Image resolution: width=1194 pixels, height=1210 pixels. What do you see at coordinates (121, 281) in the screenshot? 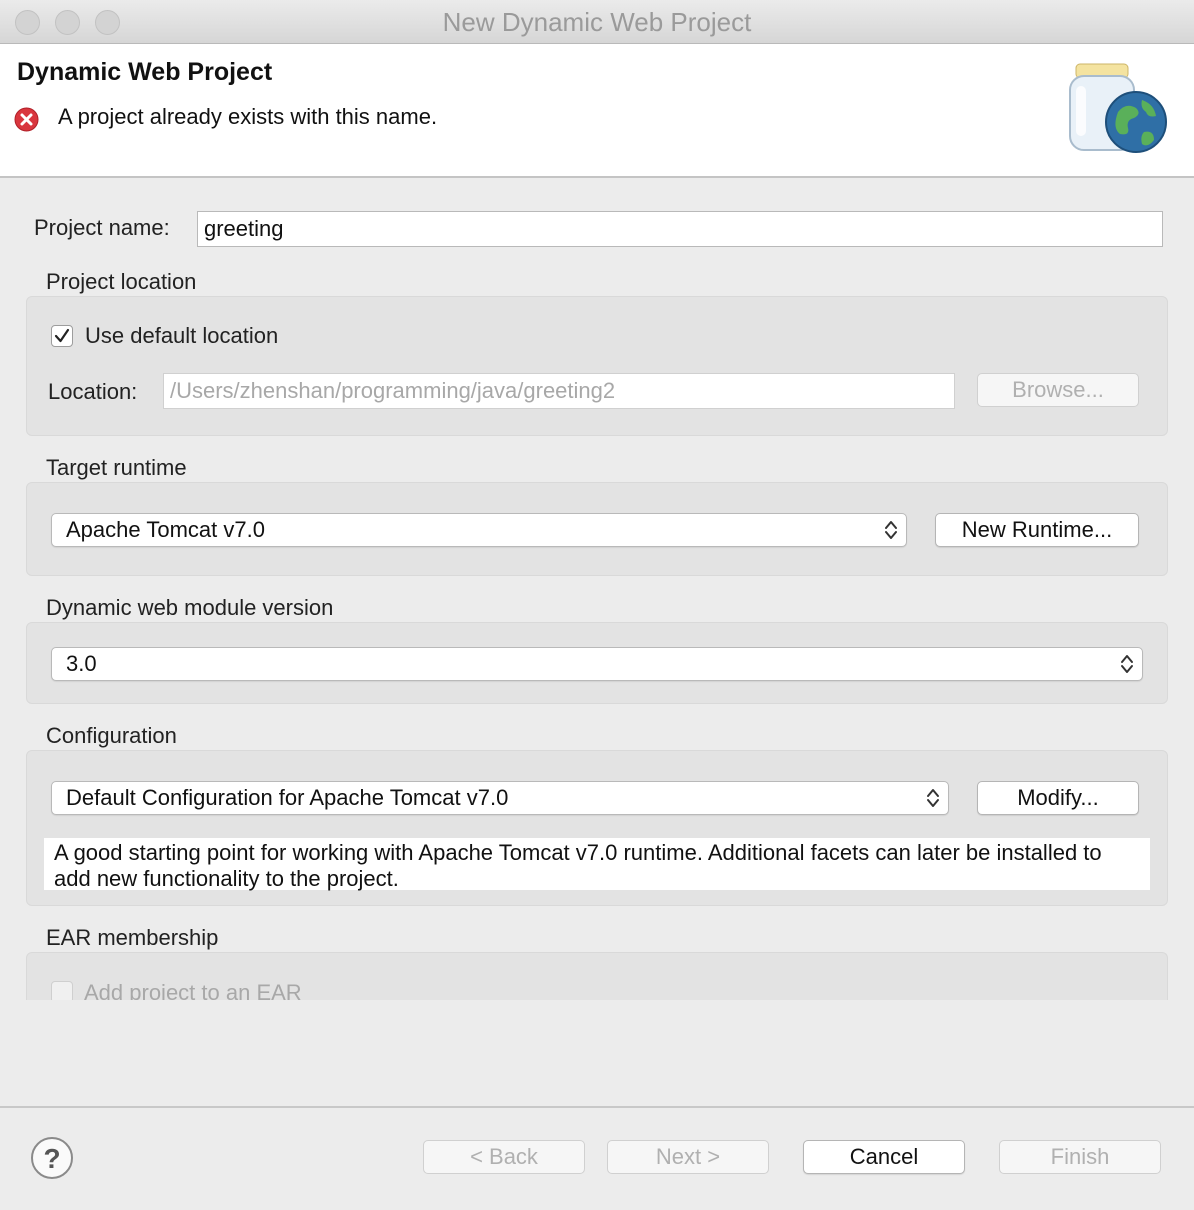
I see `project-location-label: Project location` at bounding box center [121, 281].